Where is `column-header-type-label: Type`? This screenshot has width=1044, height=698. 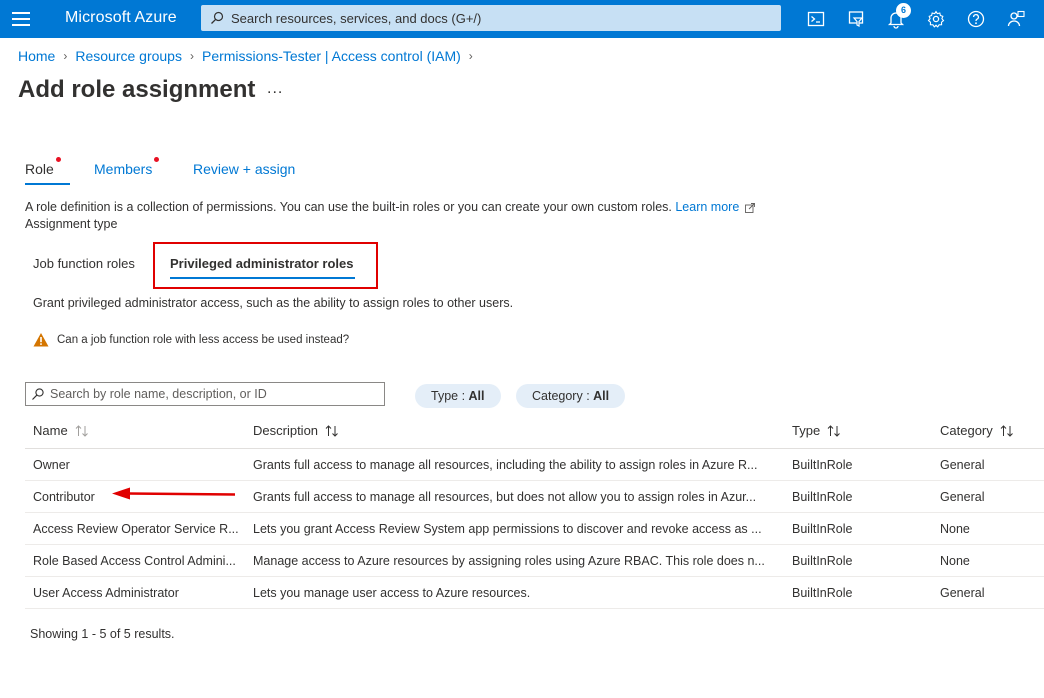
column-header-type-label: Type is located at coordinates (806, 430).